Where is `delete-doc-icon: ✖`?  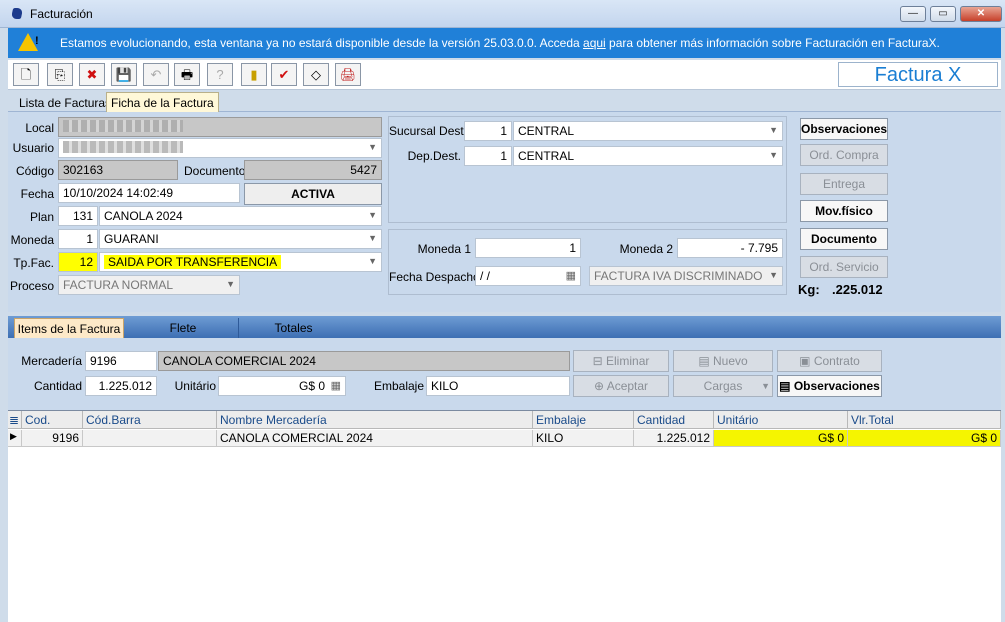 delete-doc-icon: ✖ is located at coordinates (92, 74).